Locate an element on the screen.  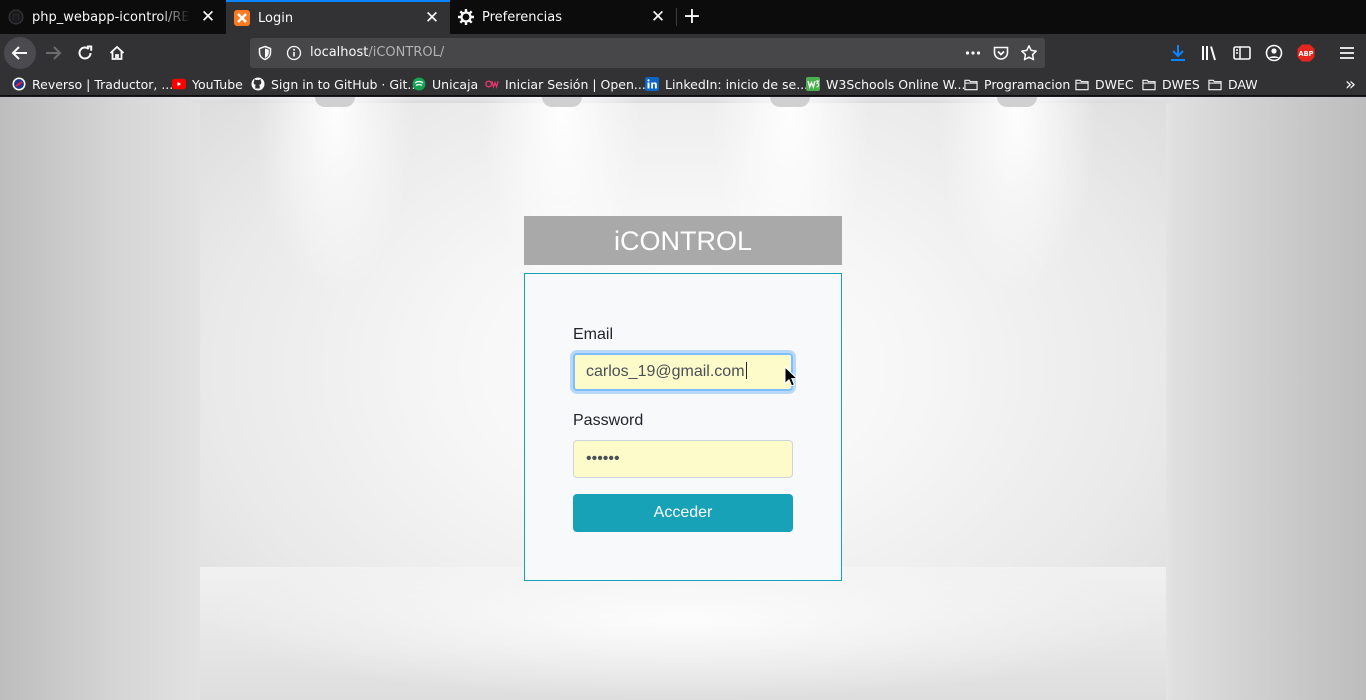
tab-preferencias: Preferencias ✕ is located at coordinates (563, 17).